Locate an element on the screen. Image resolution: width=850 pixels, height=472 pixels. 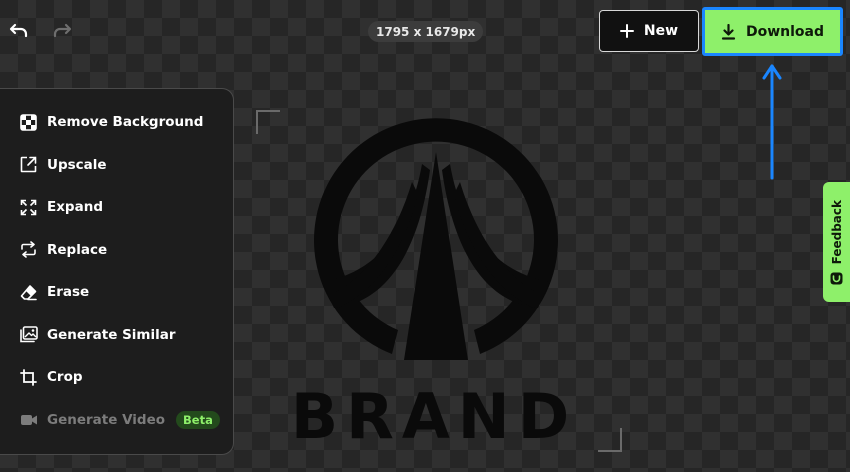
expand-icon is located at coordinates (28, 207).